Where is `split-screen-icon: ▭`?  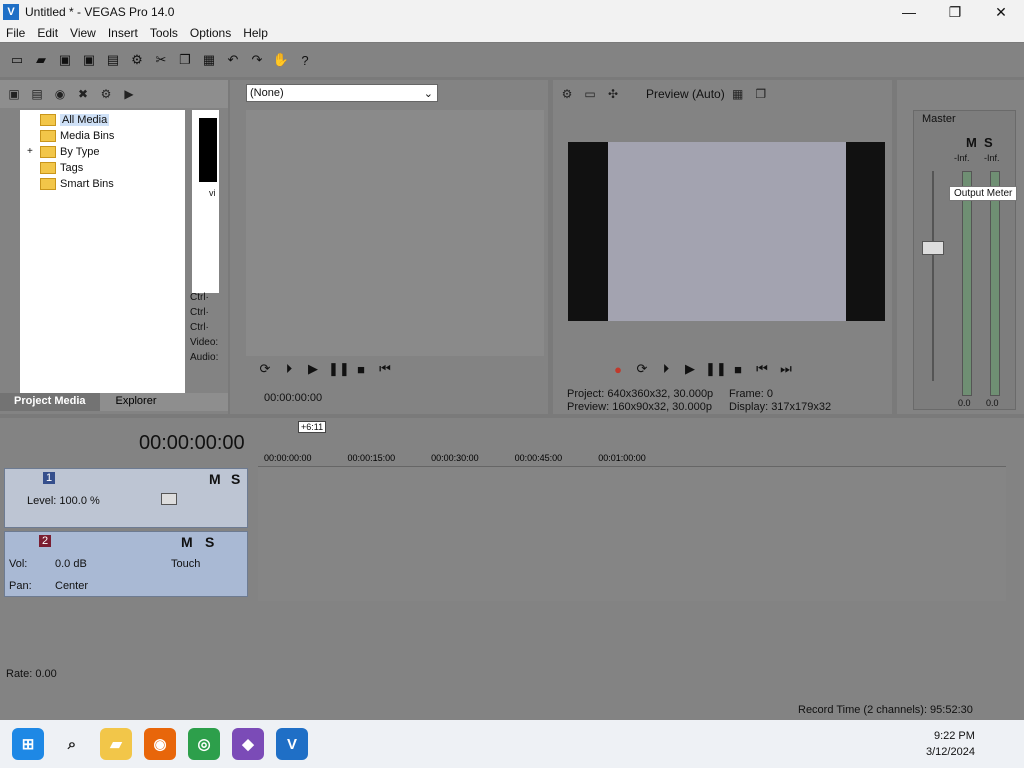 split-screen-icon: ▭ is located at coordinates (590, 94).